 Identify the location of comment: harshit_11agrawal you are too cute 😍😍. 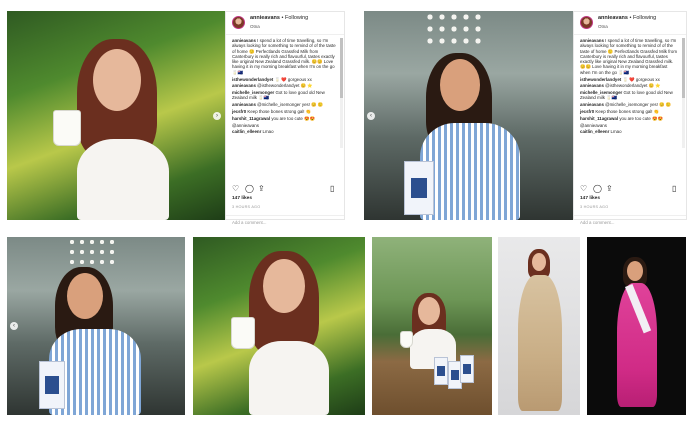
(629, 118).